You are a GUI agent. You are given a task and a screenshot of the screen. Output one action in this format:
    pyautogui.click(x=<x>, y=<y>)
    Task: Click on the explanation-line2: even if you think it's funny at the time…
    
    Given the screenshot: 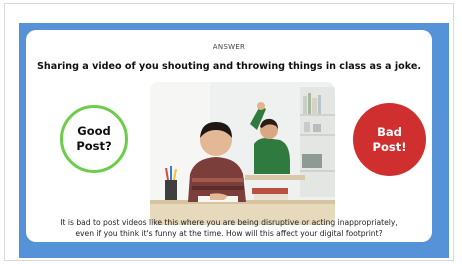 What is the action you would take?
    pyautogui.click(x=229, y=233)
    